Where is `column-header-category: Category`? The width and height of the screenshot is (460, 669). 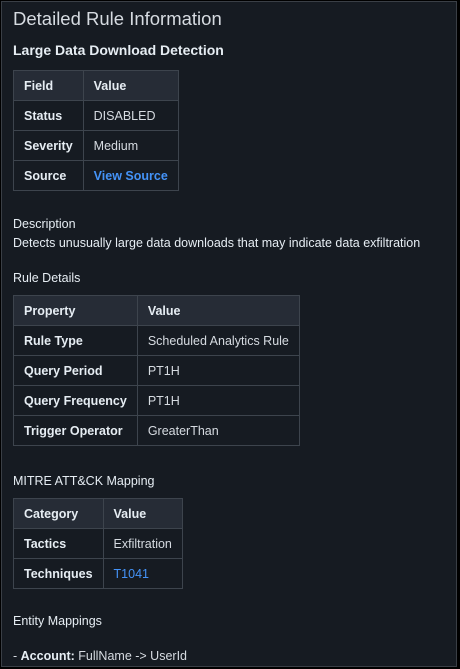 column-header-category: Category is located at coordinates (58, 513).